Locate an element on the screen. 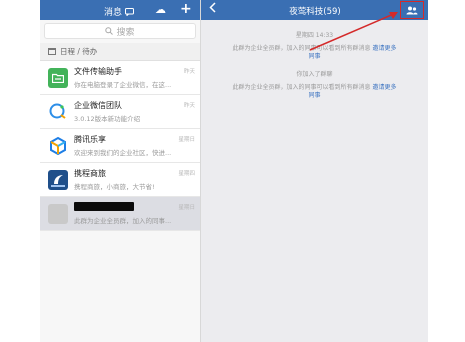  lexiang-logo-icon is located at coordinates (58, 145).